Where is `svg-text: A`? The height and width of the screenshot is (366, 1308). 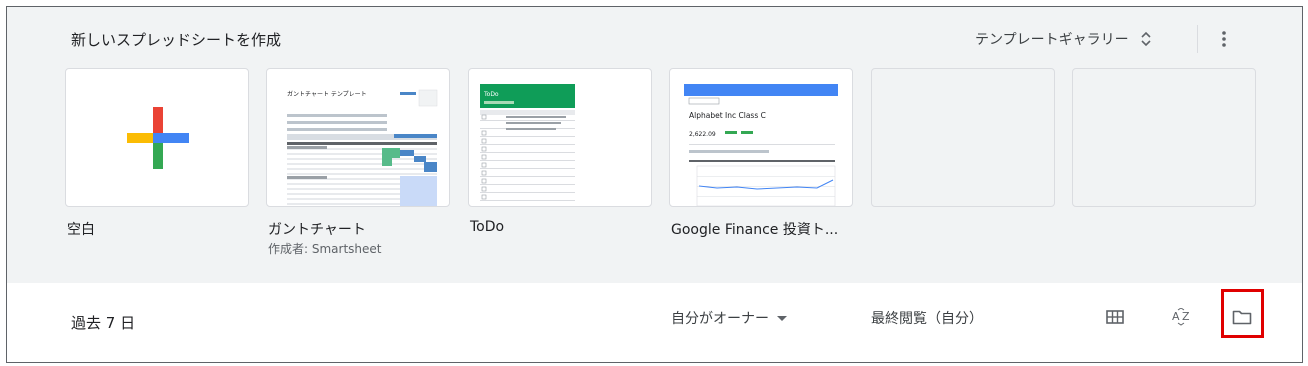
svg-text: A is located at coordinates (1176, 316).